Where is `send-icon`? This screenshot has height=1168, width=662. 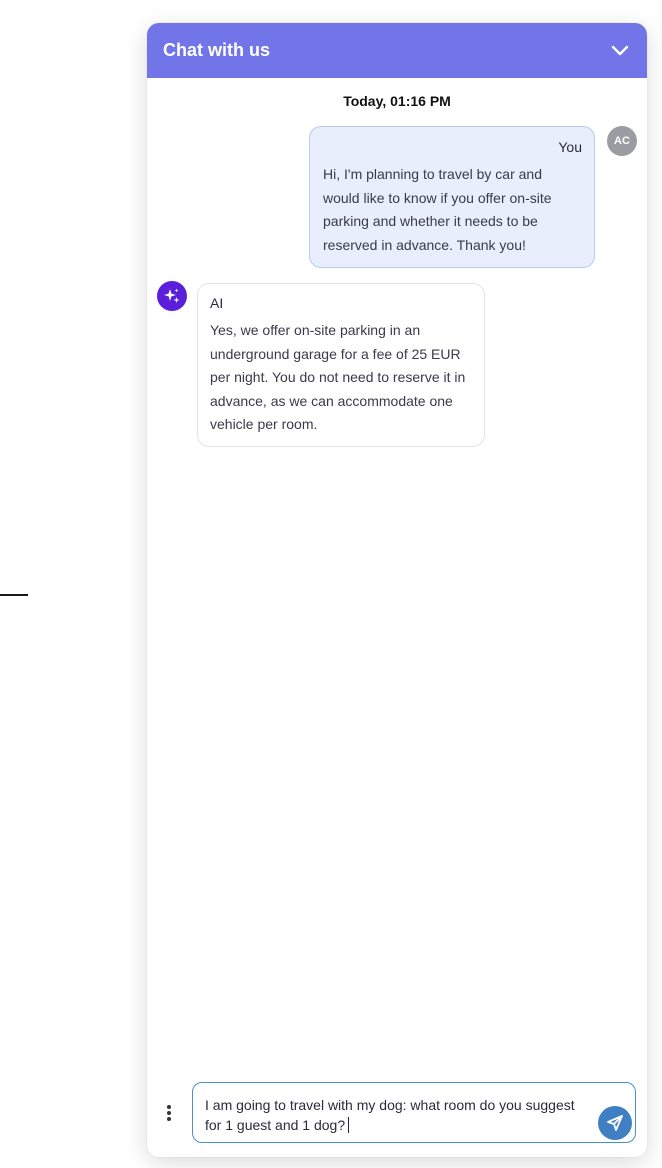 send-icon is located at coordinates (615, 1123).